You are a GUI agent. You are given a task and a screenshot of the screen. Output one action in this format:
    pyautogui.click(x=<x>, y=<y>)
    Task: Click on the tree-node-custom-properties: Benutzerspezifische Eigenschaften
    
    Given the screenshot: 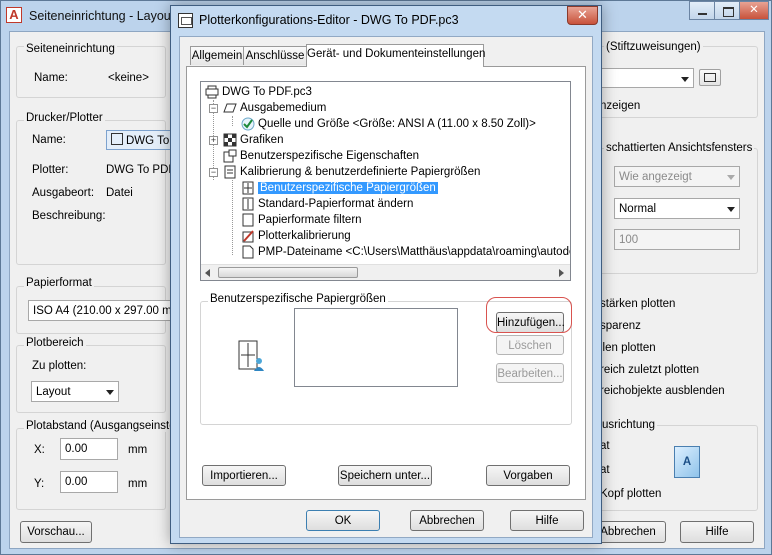 What is the action you would take?
    pyautogui.click(x=321, y=156)
    